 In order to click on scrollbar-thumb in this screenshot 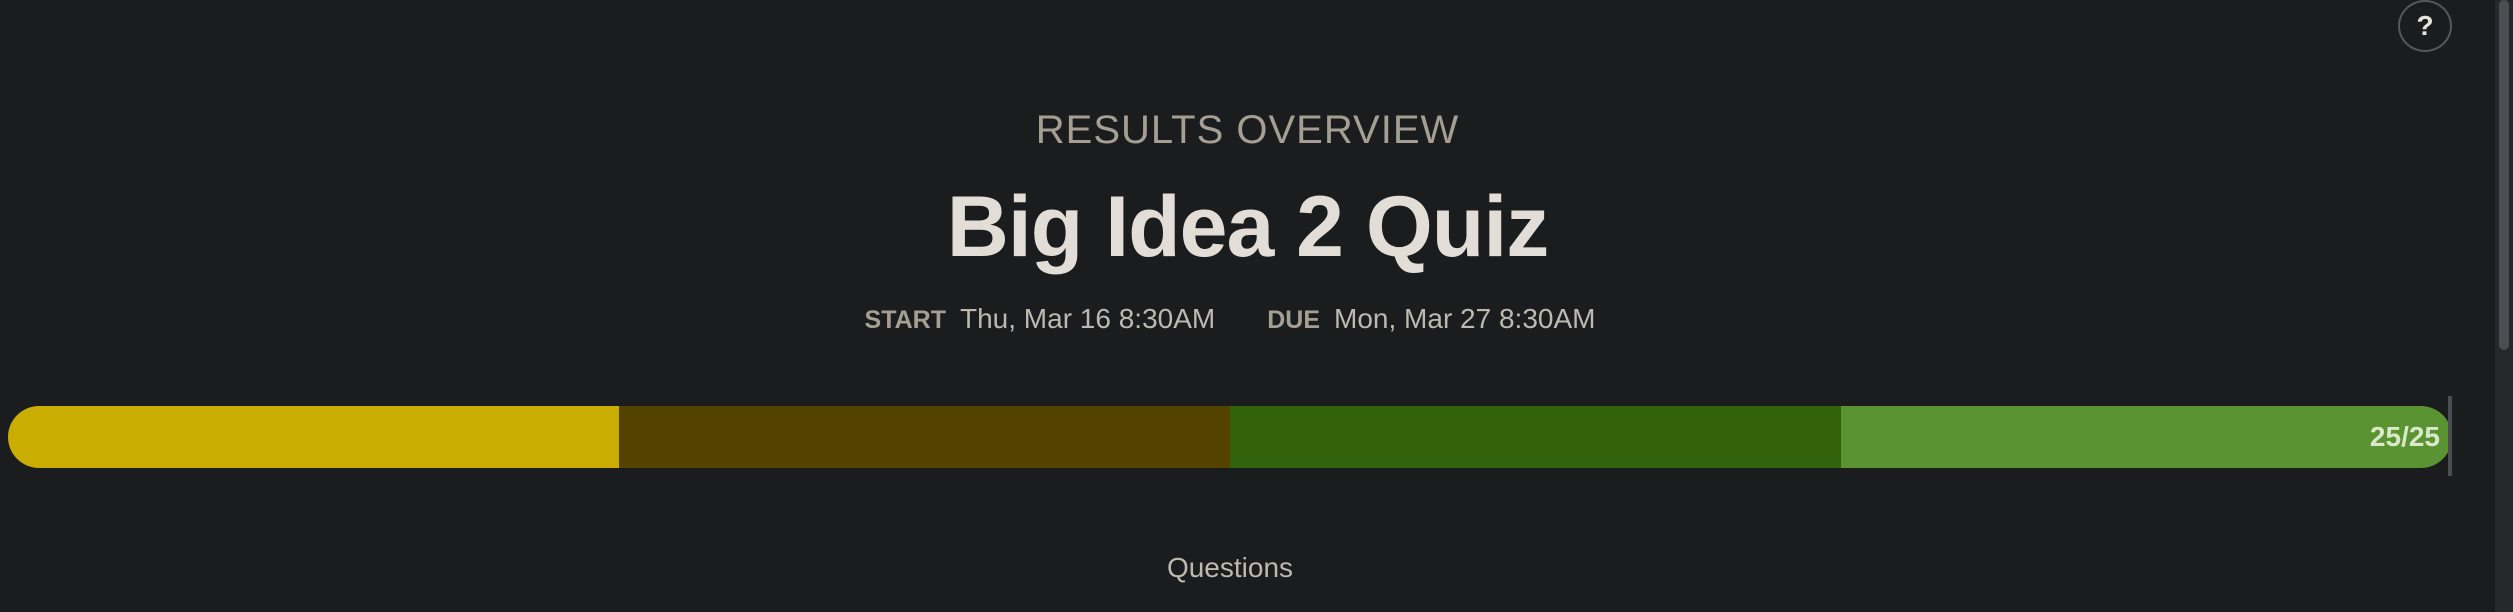, I will do `click(2504, 175)`.